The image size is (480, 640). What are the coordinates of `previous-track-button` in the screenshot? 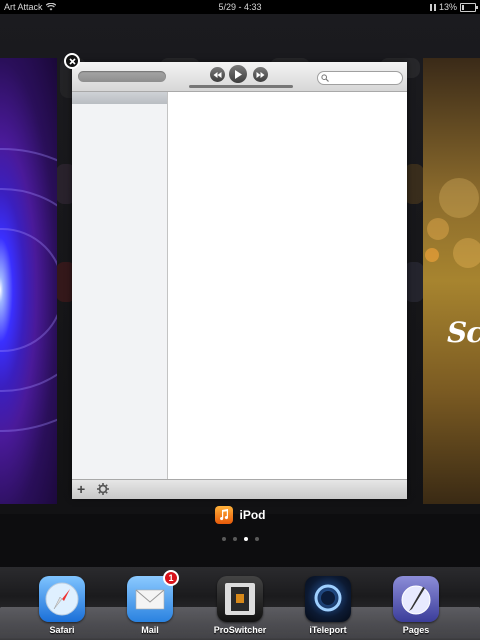 It's located at (217, 74).